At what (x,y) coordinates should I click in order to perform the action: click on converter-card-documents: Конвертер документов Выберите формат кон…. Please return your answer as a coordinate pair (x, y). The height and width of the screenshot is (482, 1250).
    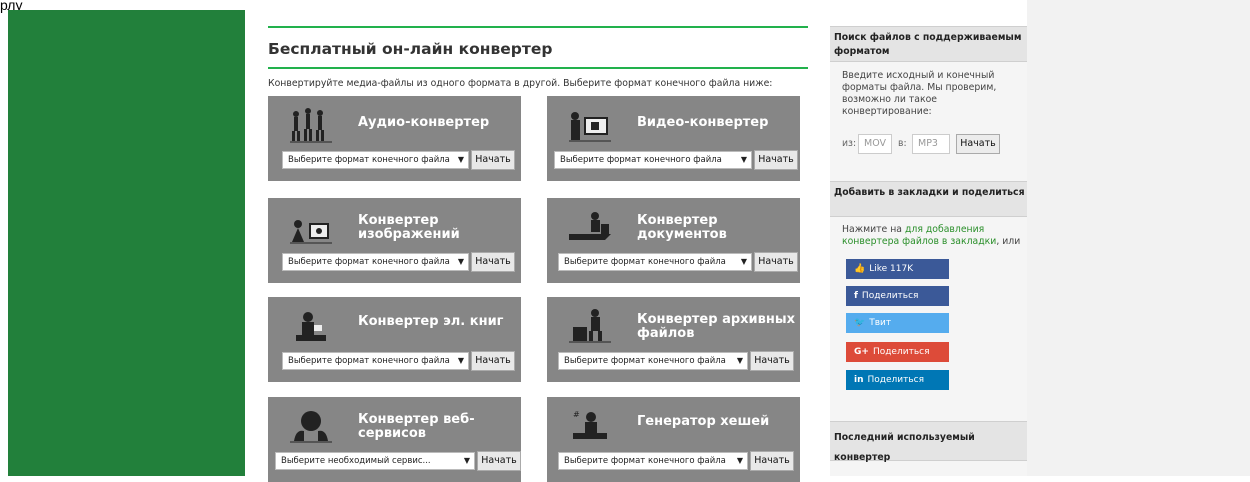
    Looking at the image, I should click on (673, 240).